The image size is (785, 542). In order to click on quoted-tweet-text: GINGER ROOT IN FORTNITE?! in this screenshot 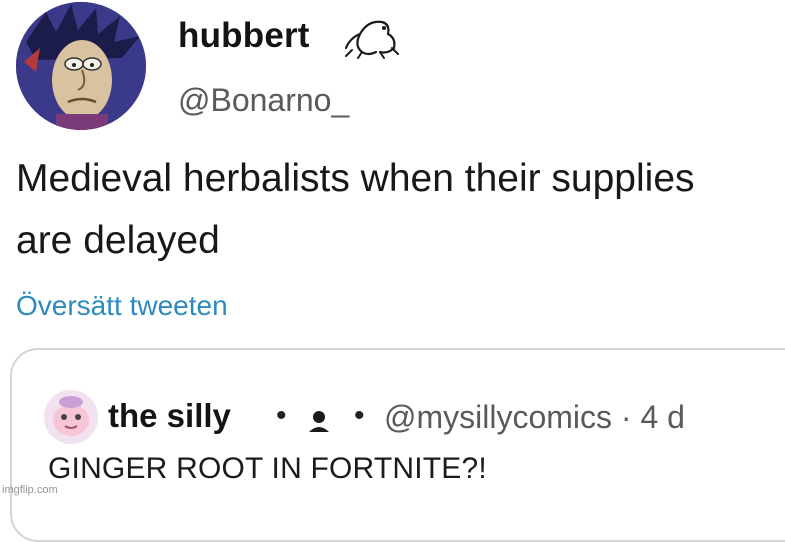, I will do `click(267, 468)`.